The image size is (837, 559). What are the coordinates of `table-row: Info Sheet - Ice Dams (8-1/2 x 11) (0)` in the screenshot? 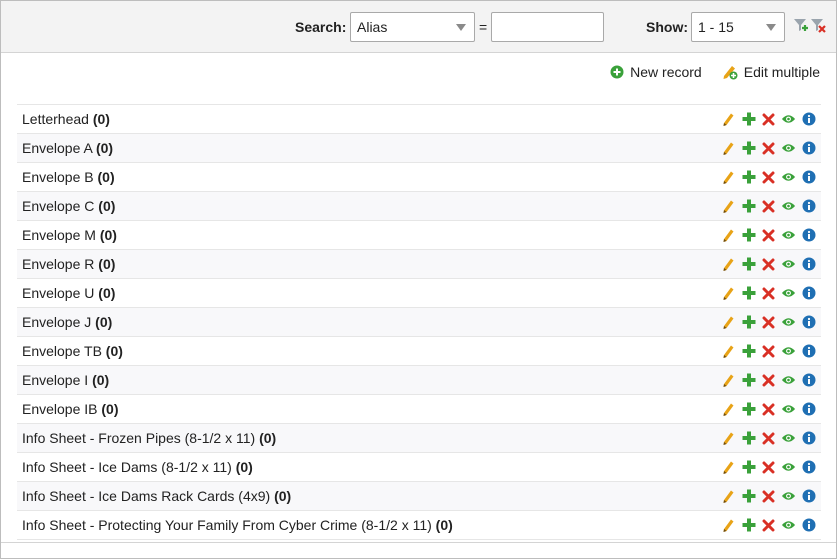 It's located at (419, 467).